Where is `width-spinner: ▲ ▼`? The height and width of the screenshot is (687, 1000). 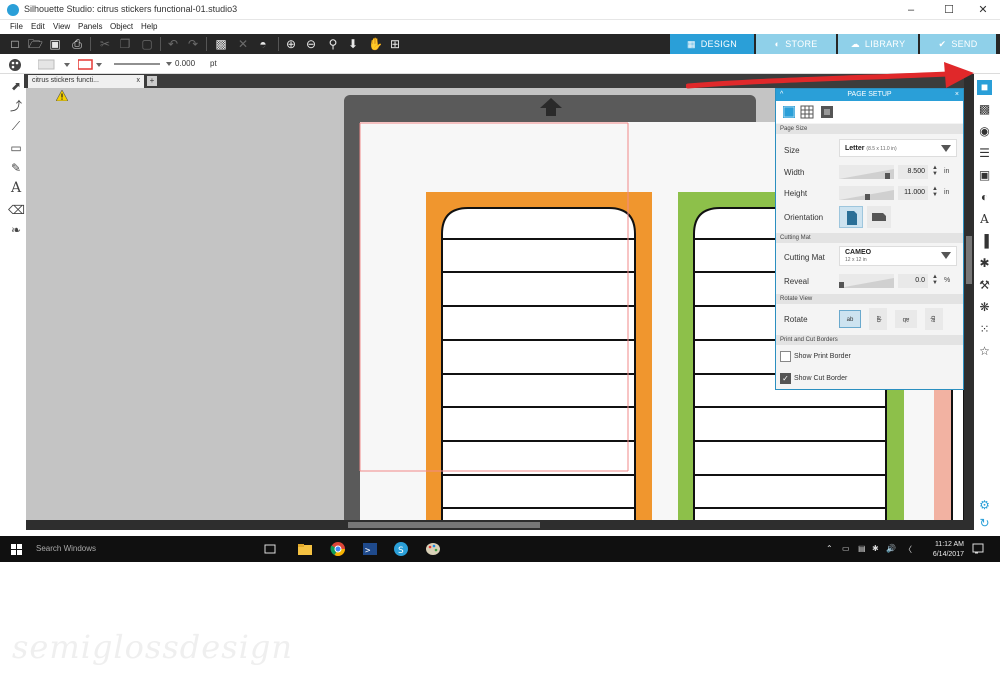 width-spinner: ▲ ▼ is located at coordinates (936, 171).